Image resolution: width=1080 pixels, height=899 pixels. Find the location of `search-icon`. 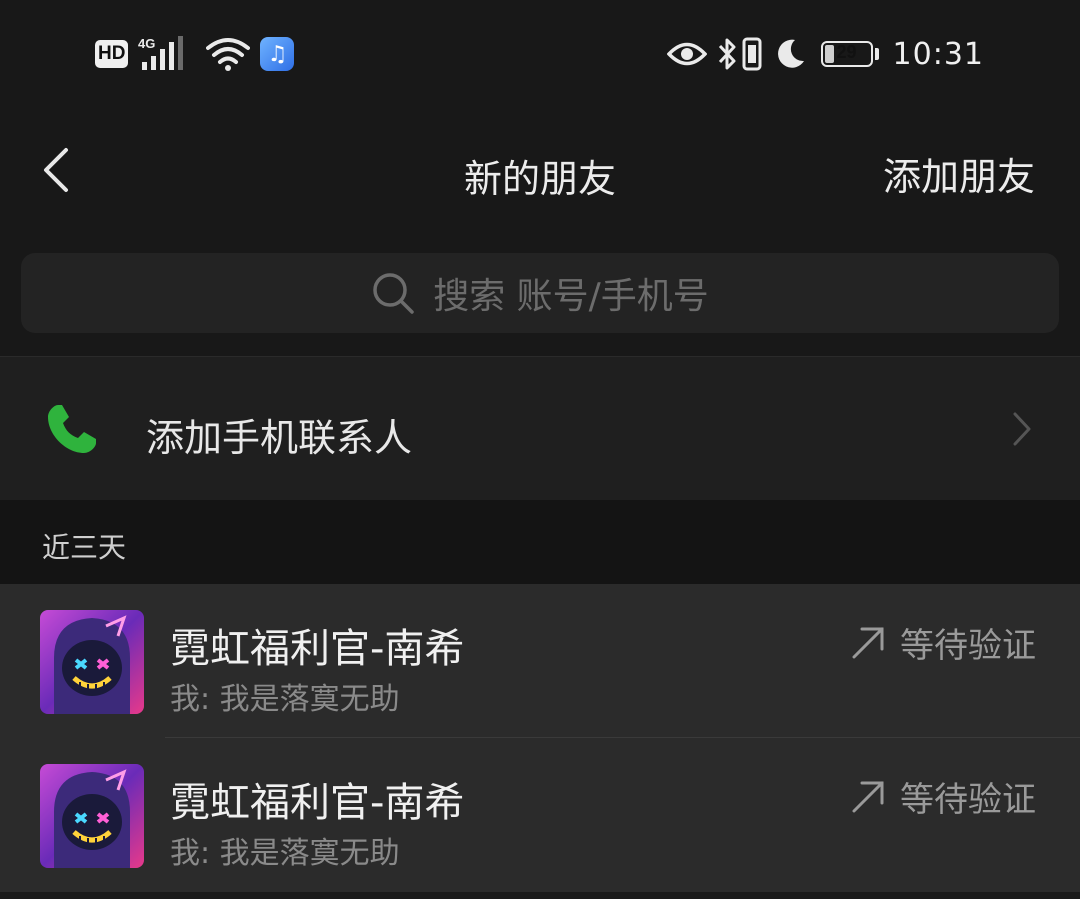

search-icon is located at coordinates (393, 293).